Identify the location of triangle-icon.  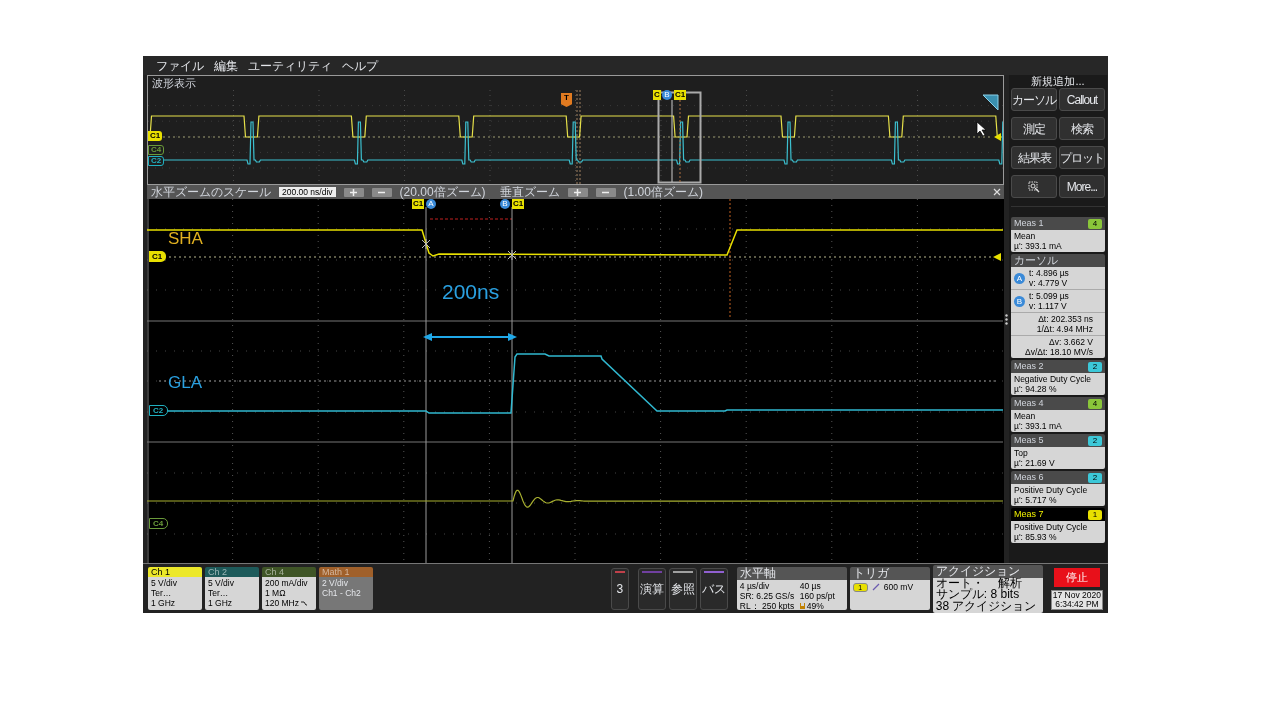
(990, 102).